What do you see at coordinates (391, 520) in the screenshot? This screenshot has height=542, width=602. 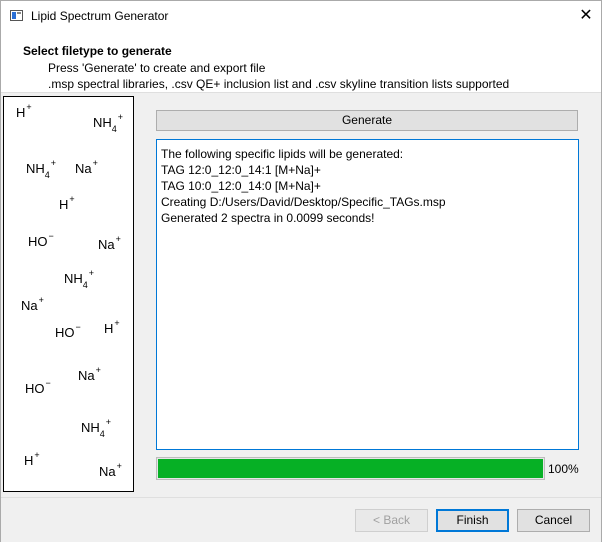 I see `back-button: < Back` at bounding box center [391, 520].